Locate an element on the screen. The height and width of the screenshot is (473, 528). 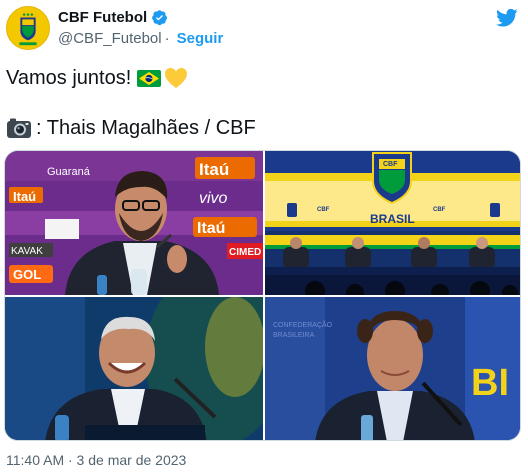
svg-text: CIMED is located at coordinates (245, 252).